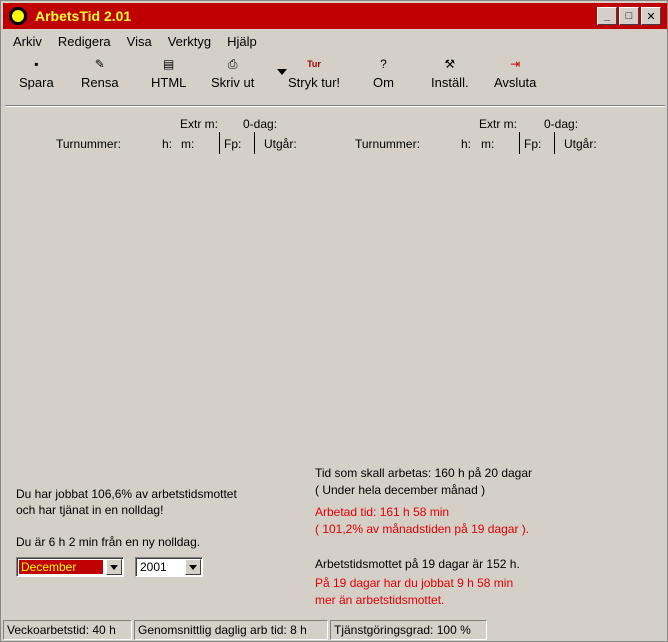 The height and width of the screenshot is (642, 668). Describe the element at coordinates (533, 144) in the screenshot. I see `fp-header-right: Fp:` at that location.